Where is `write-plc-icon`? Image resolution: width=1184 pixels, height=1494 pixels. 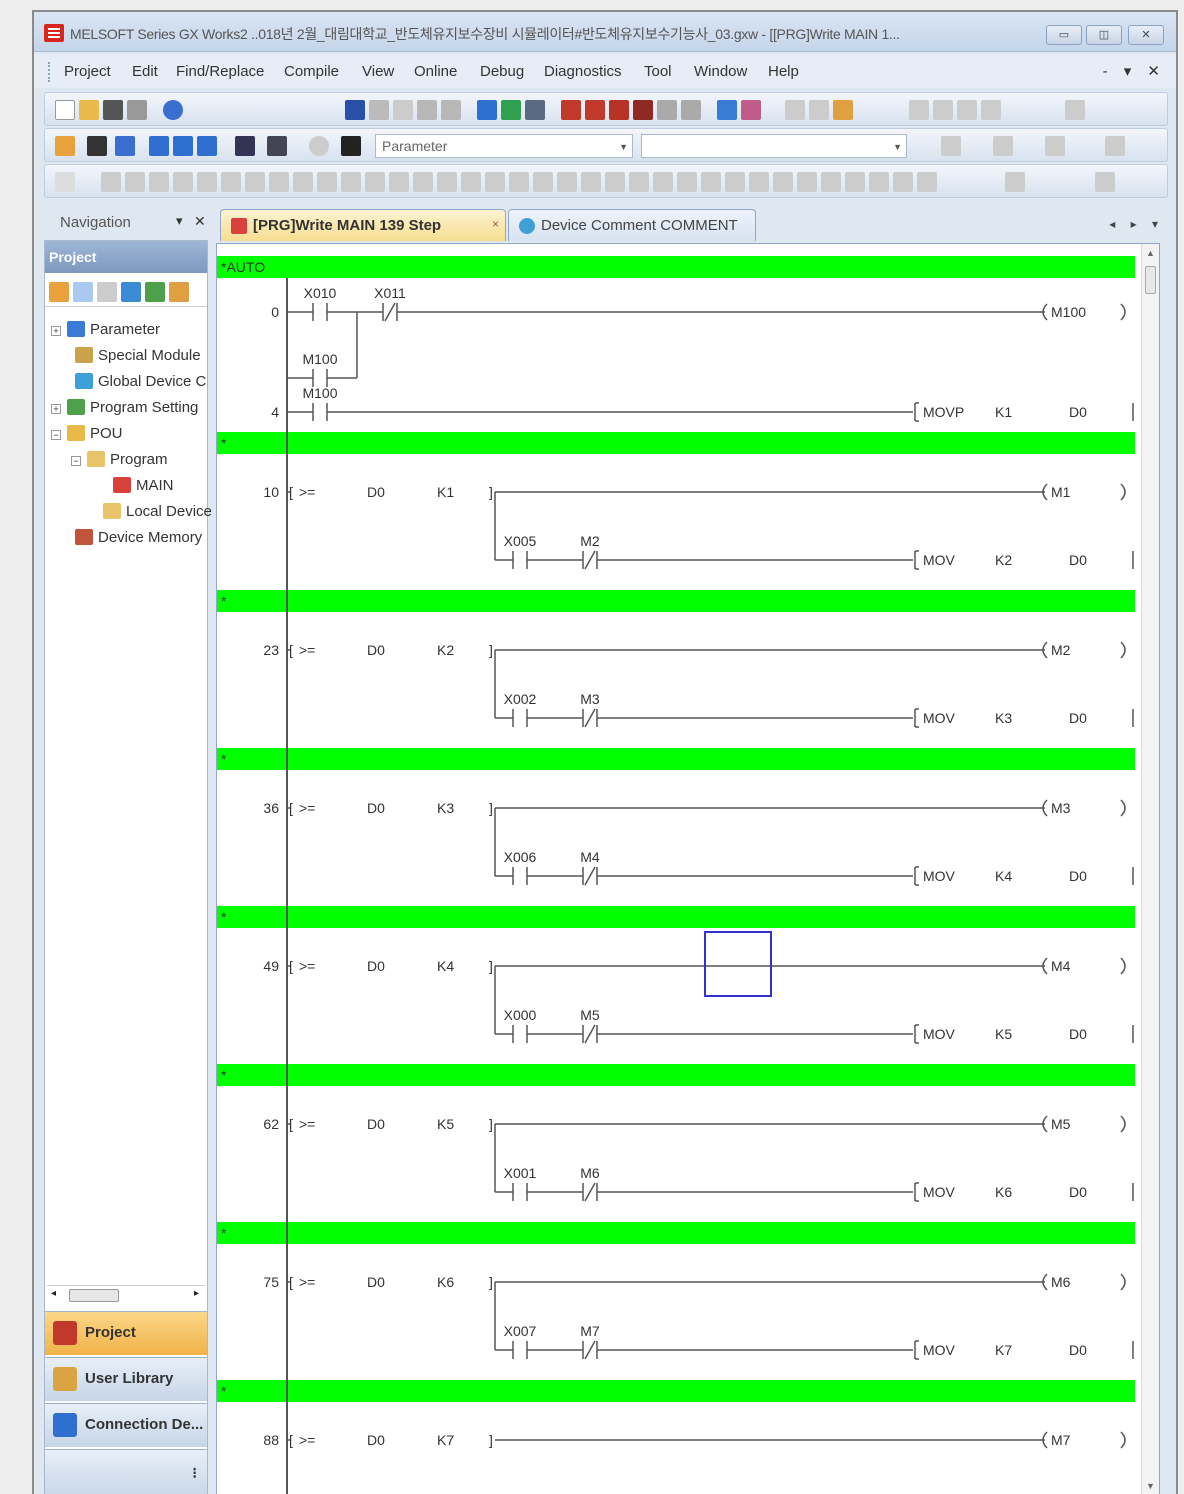 write-plc-icon is located at coordinates (487, 110).